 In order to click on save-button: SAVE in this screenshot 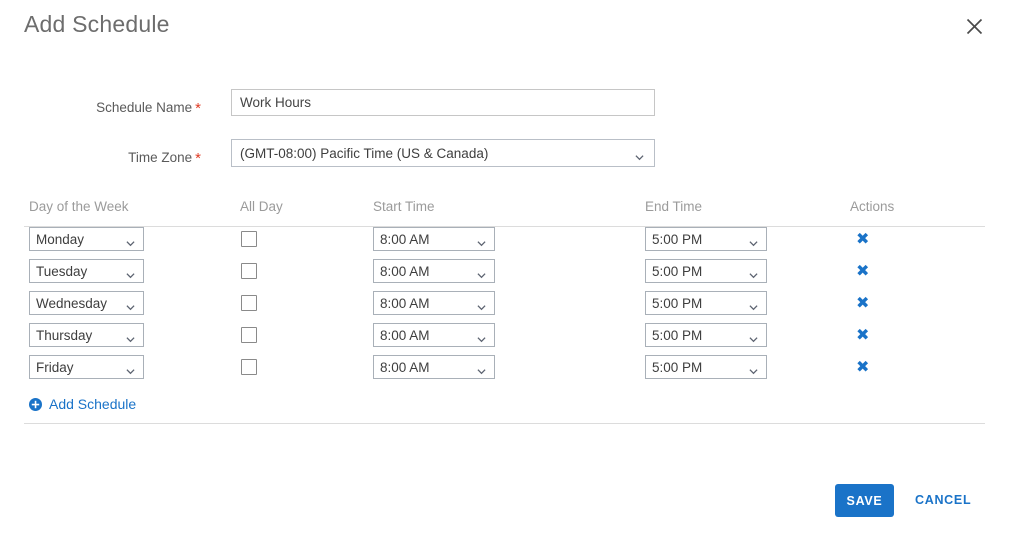, I will do `click(864, 500)`.